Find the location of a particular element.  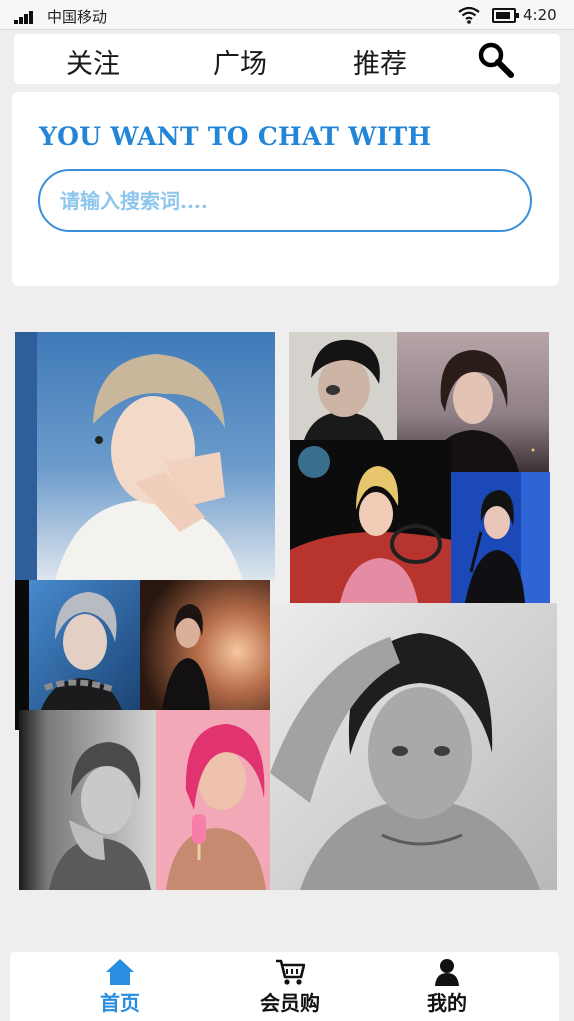

nav-mine: 我的 is located at coordinates (447, 987).